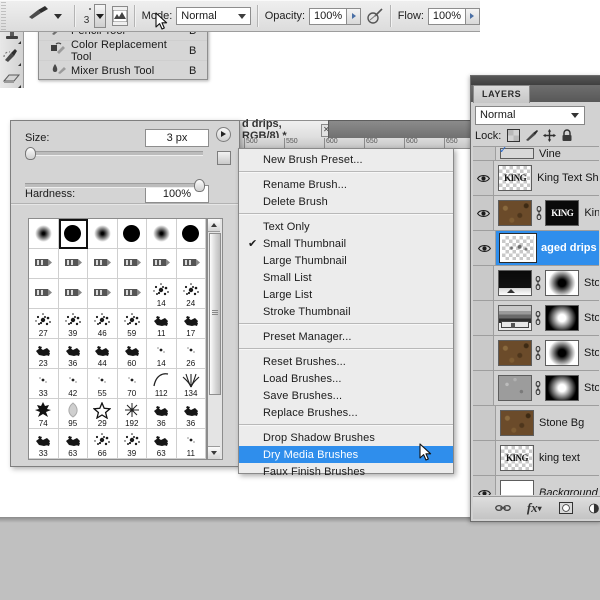  What do you see at coordinates (162, 384) in the screenshot?
I see `brush-preset-cell: 112` at bounding box center [162, 384].